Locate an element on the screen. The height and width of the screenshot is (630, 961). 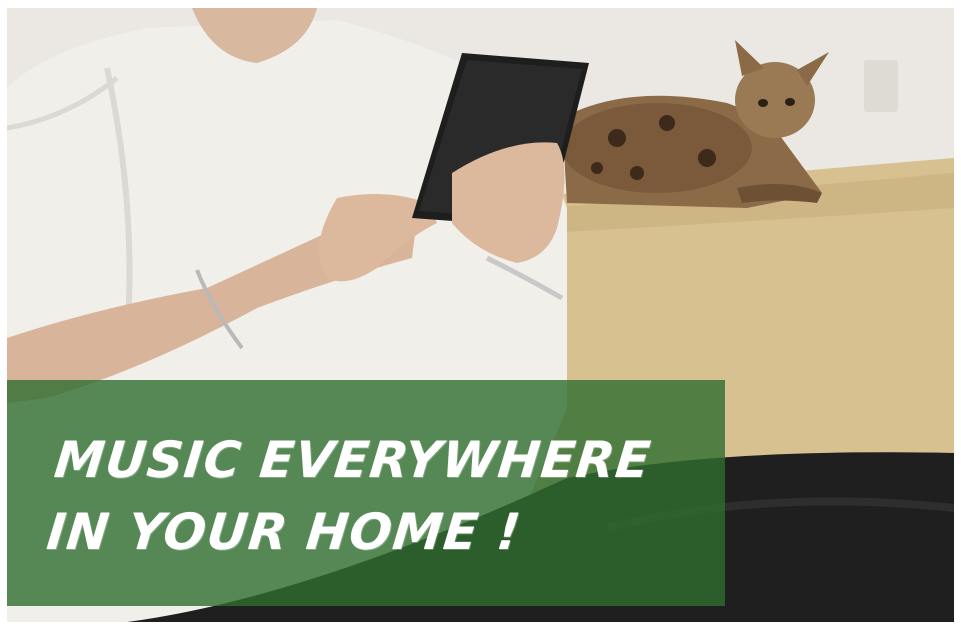
headline: MUSIC EVERYWHERE IN YOUR HOME ! is located at coordinates (348, 496).